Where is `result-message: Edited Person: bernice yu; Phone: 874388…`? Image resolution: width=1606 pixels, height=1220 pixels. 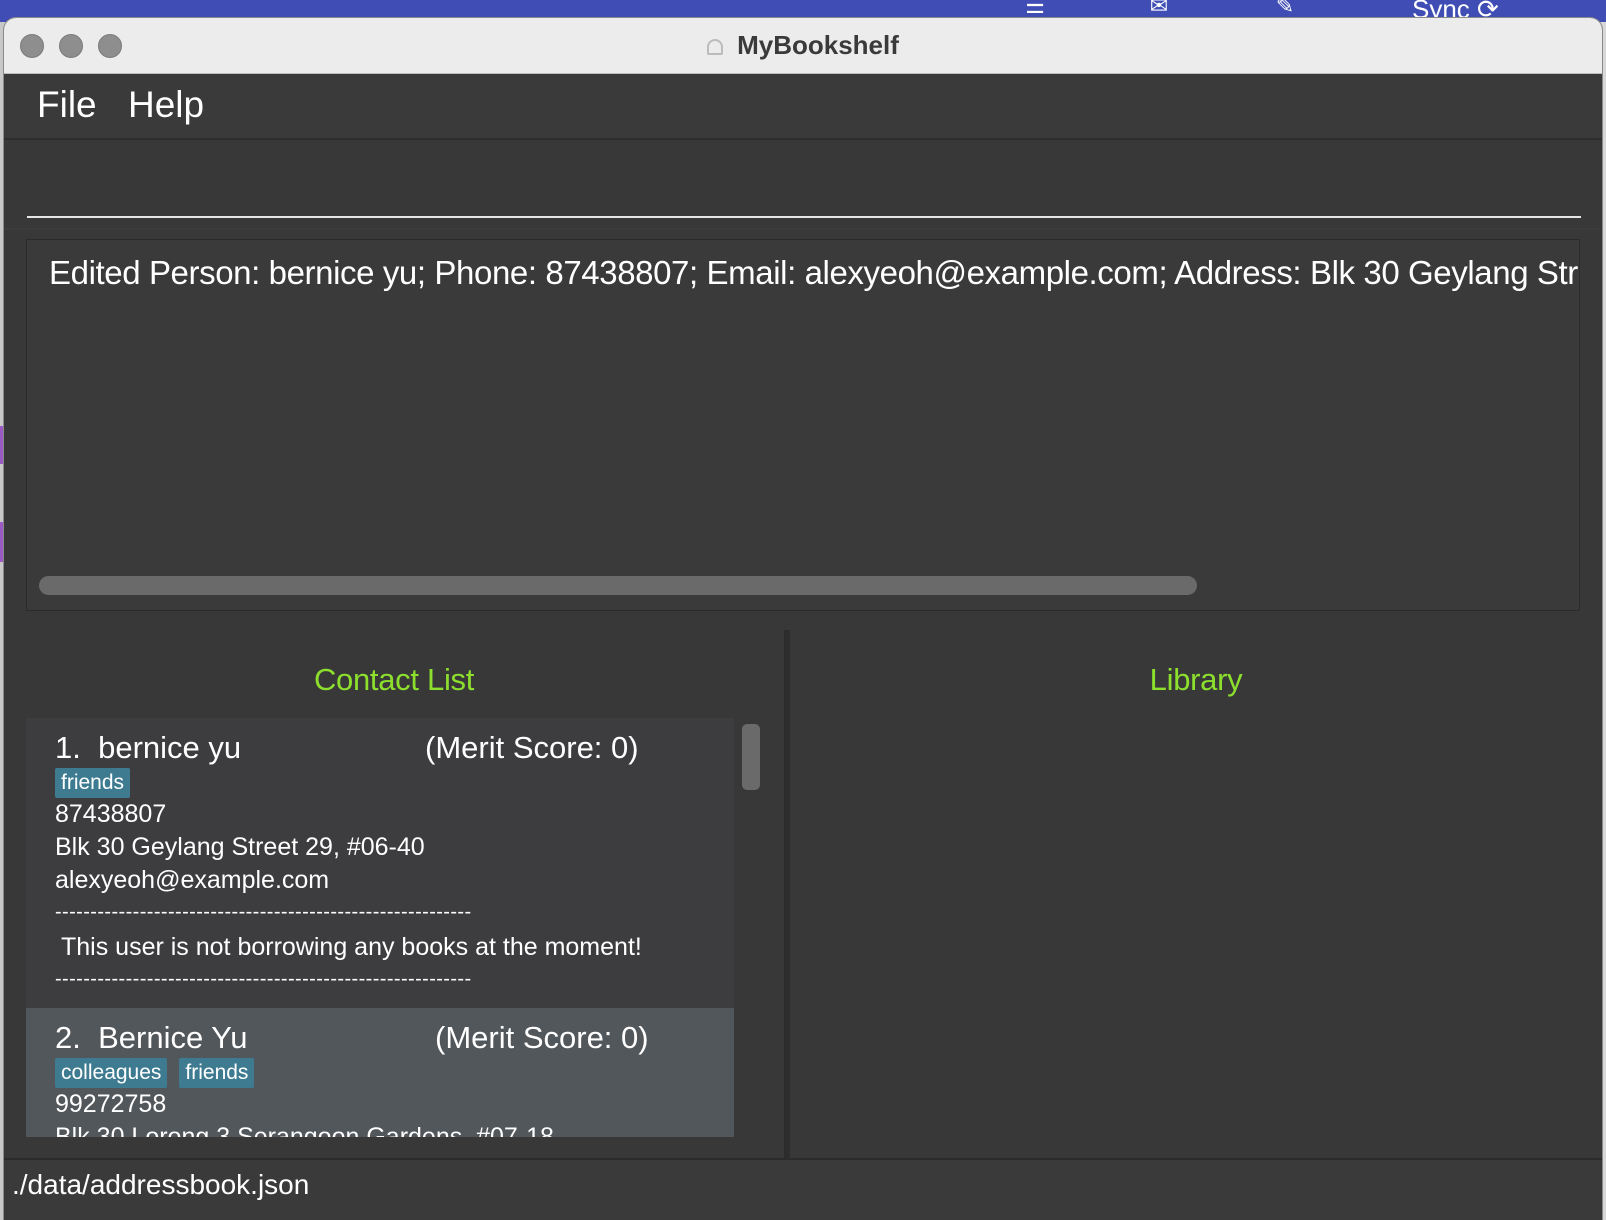 result-message: Edited Person: bernice yu; Phone: 874388… is located at coordinates (813, 272).